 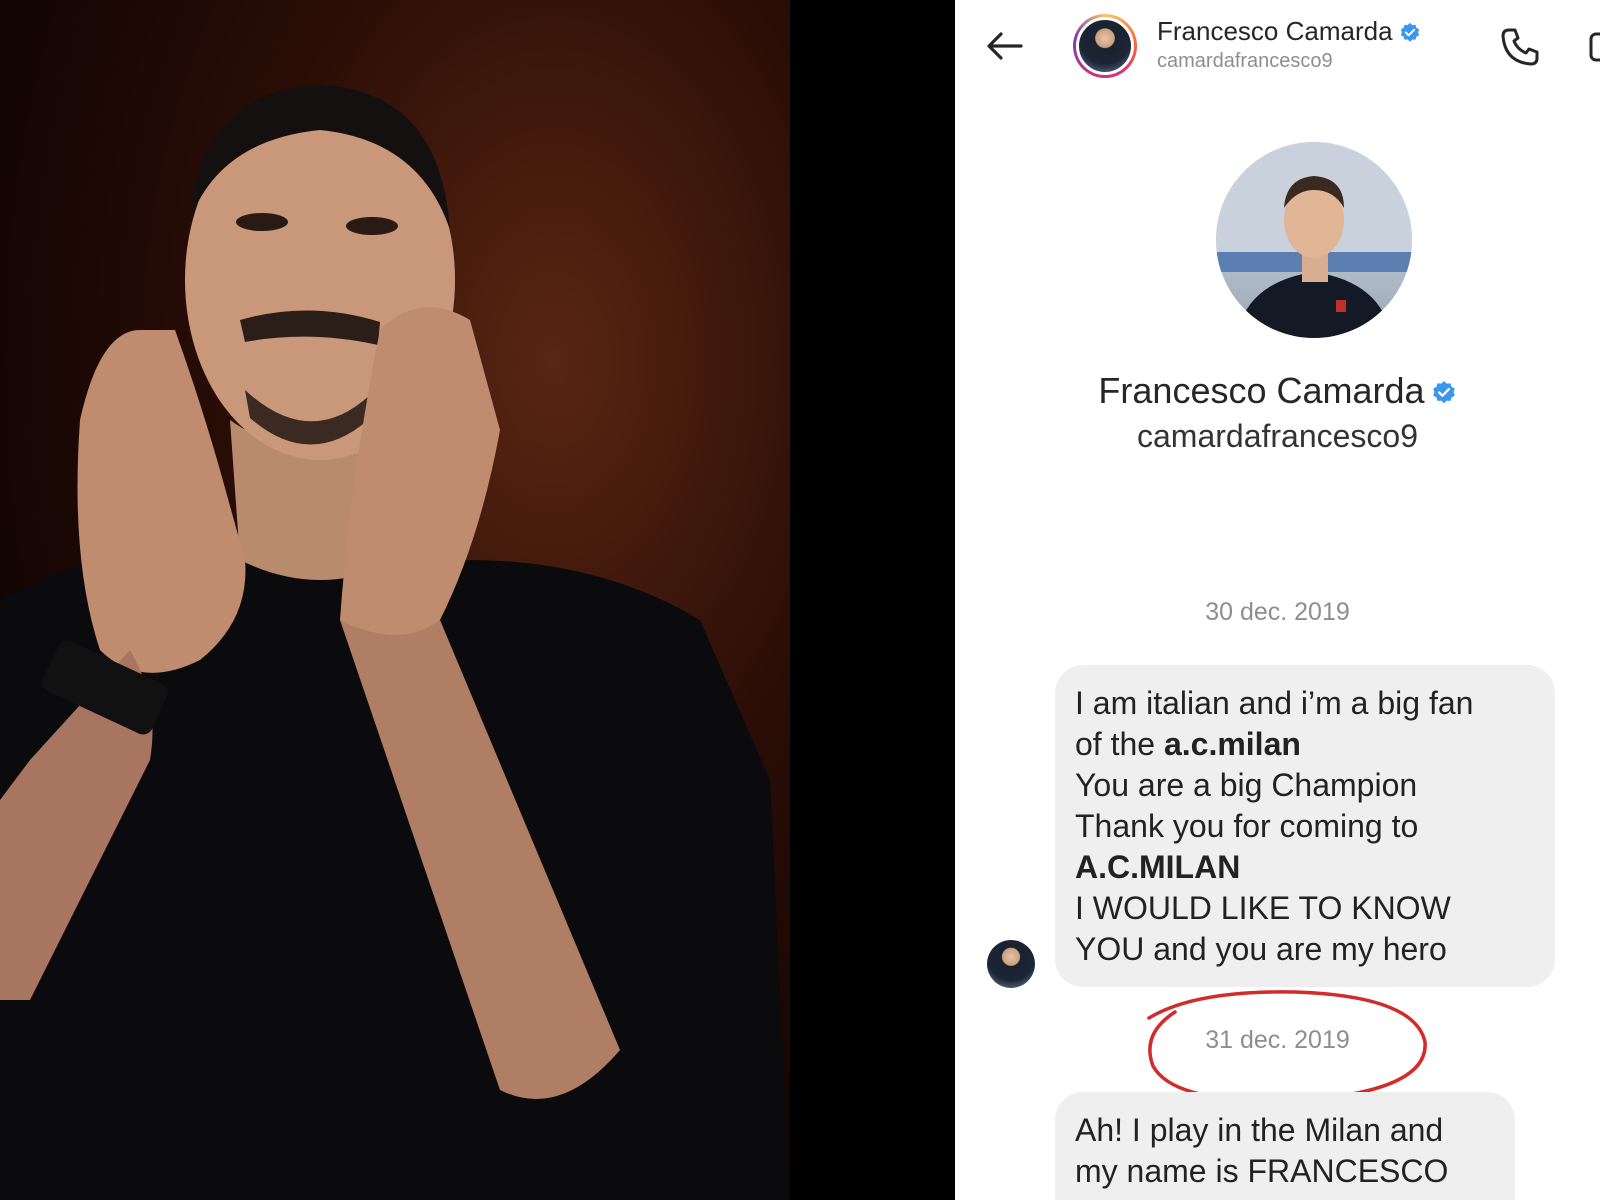 I want to click on message-line: Ah! I play in the Milan and, so click(x=1259, y=1130).